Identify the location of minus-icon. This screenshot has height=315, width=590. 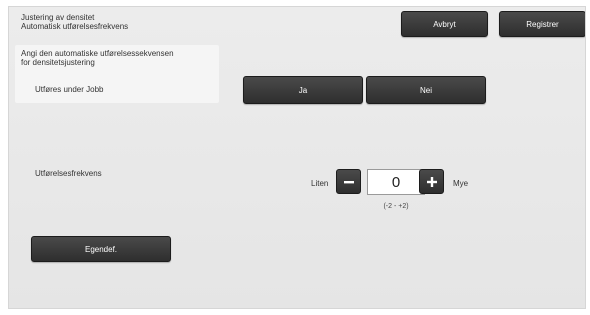
(348, 181).